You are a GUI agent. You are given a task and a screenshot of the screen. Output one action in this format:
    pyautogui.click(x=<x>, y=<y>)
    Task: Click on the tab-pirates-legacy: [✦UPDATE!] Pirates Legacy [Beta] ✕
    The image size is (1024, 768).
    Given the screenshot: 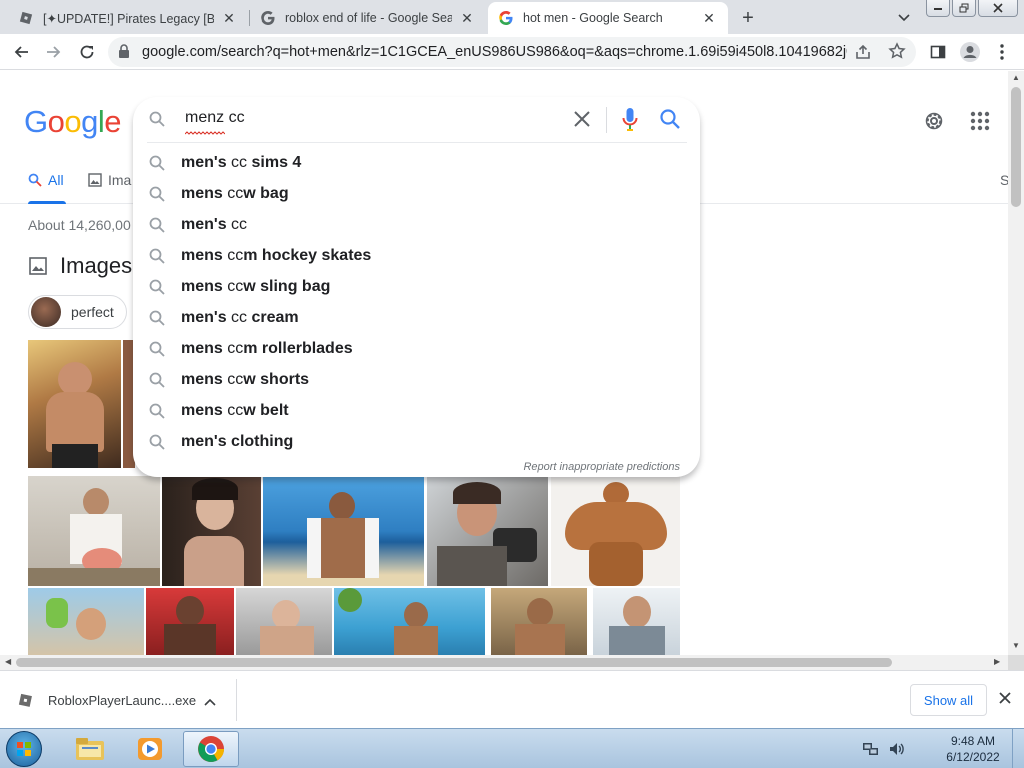 What is the action you would take?
    pyautogui.click(x=128, y=18)
    